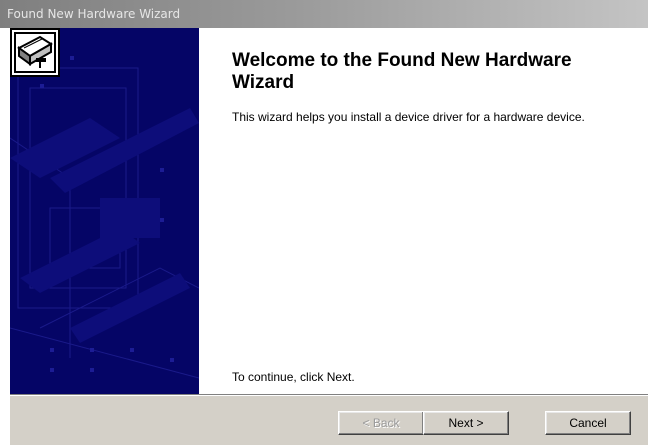 The width and height of the screenshot is (648, 445). Describe the element at coordinates (329, 419) in the screenshot. I see `button-bar: < Back Next > Cancel` at that location.